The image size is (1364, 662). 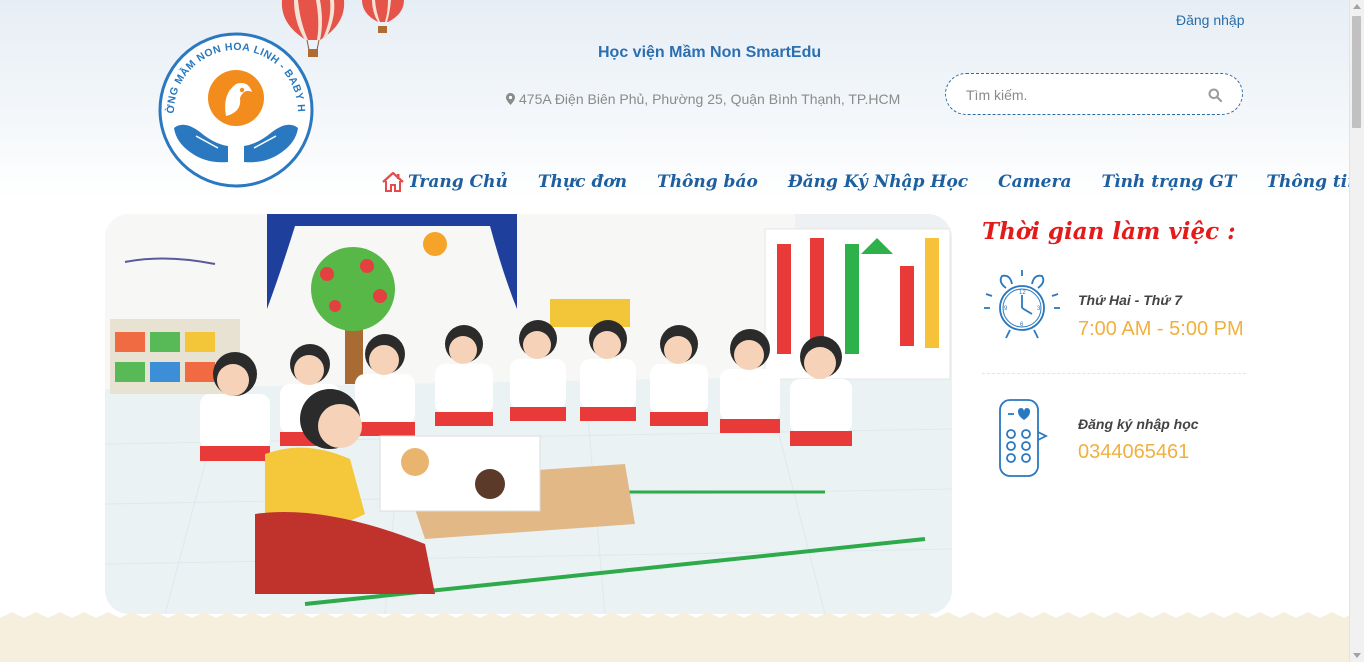 I want to click on svg-text: 9, so click(x=1006, y=309).